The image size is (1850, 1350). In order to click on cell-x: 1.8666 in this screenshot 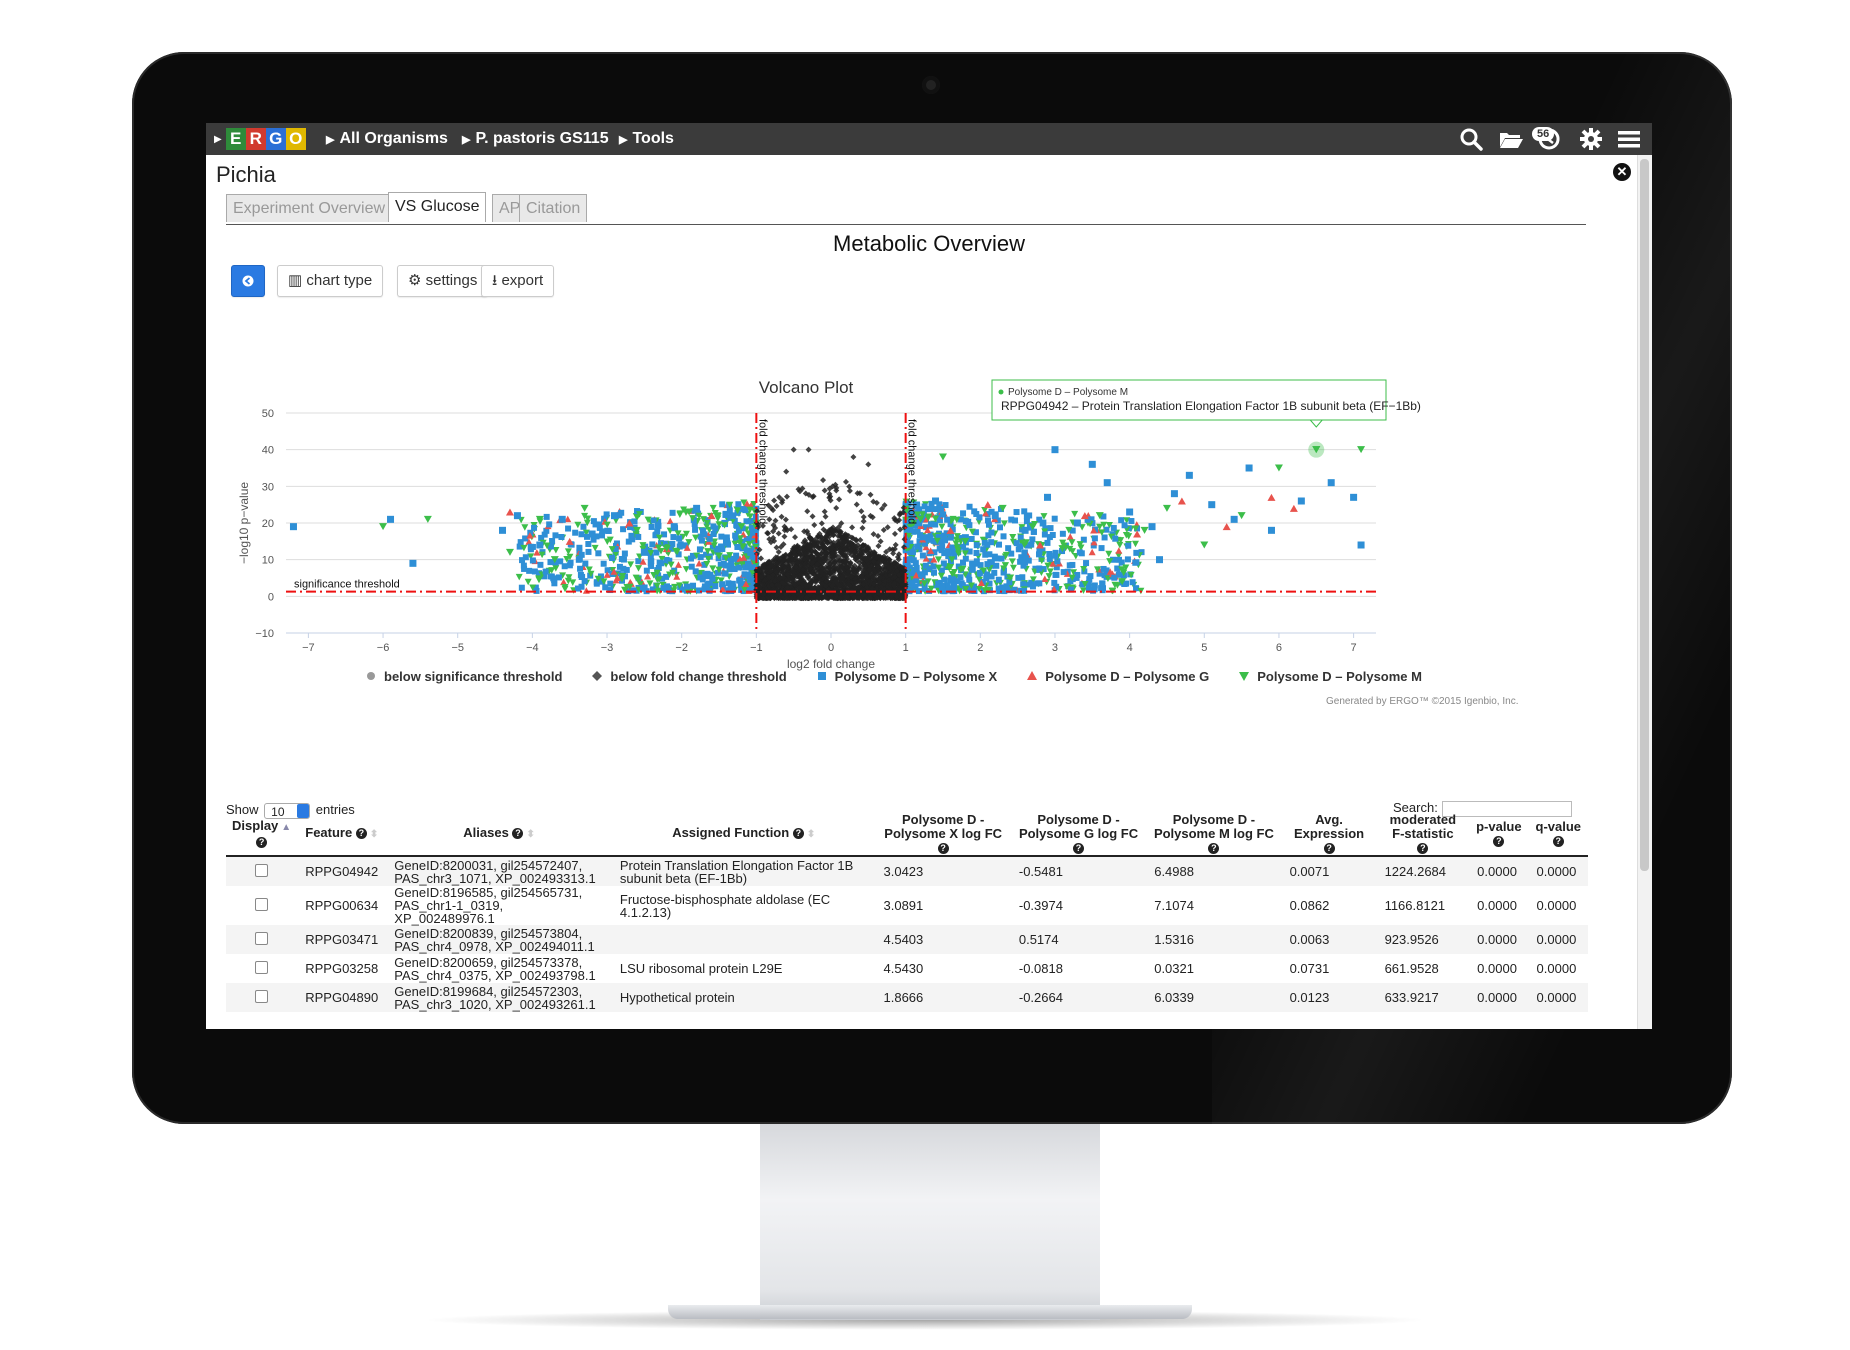, I will do `click(943, 997)`.